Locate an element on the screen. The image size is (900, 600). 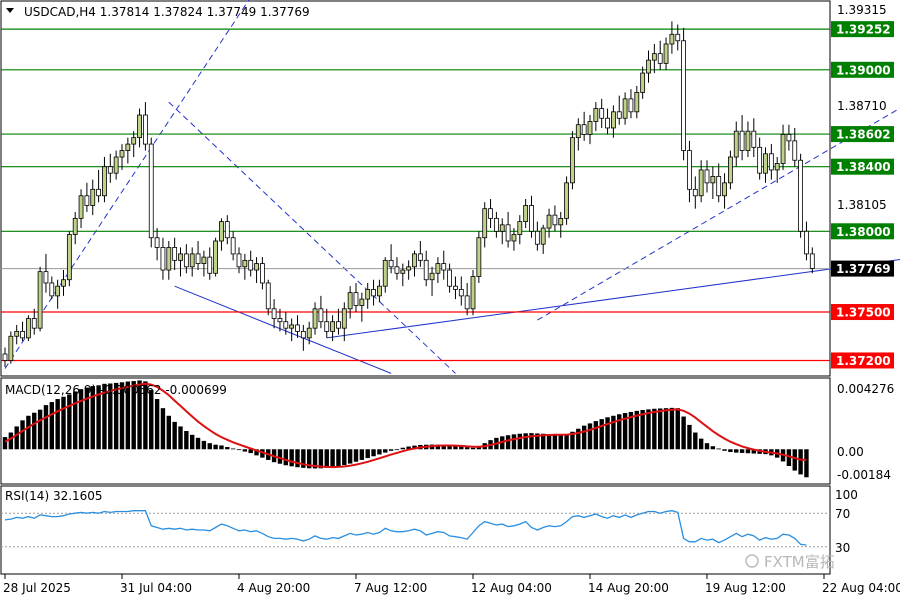
time-tick-label: 14 Aug 20:00 is located at coordinates (628, 588).